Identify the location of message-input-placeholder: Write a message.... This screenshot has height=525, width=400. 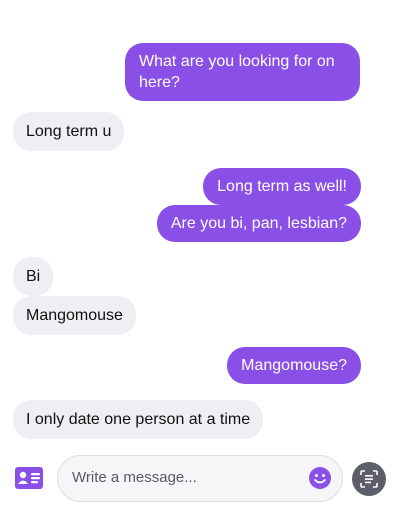
(134, 477).